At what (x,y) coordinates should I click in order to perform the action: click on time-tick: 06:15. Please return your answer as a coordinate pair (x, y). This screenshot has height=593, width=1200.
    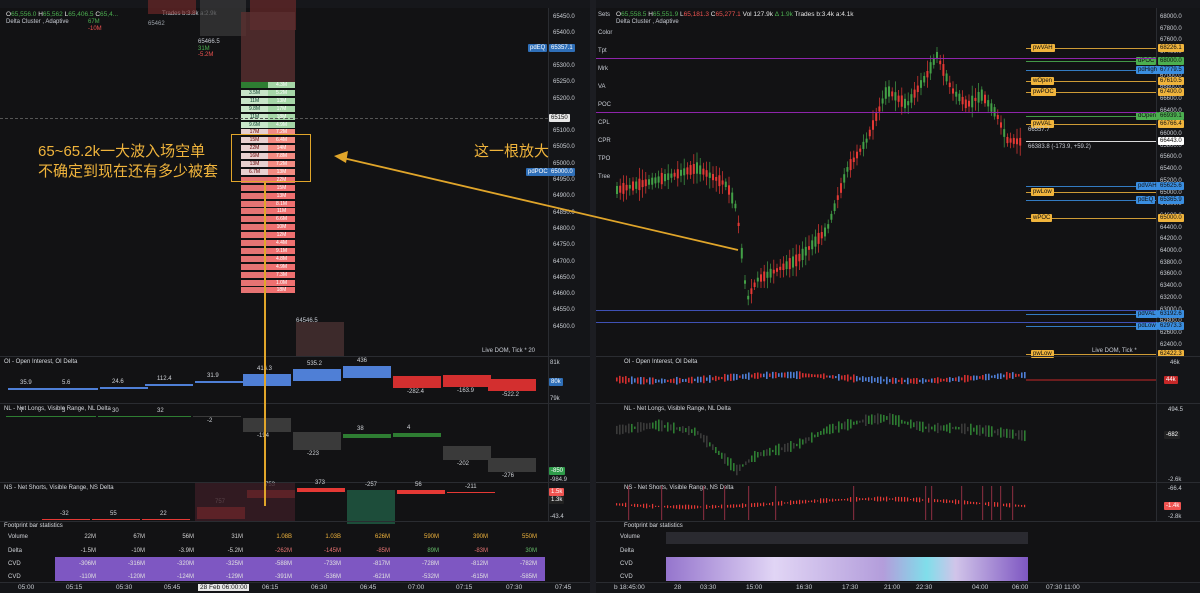
    Looking at the image, I should click on (270, 587).